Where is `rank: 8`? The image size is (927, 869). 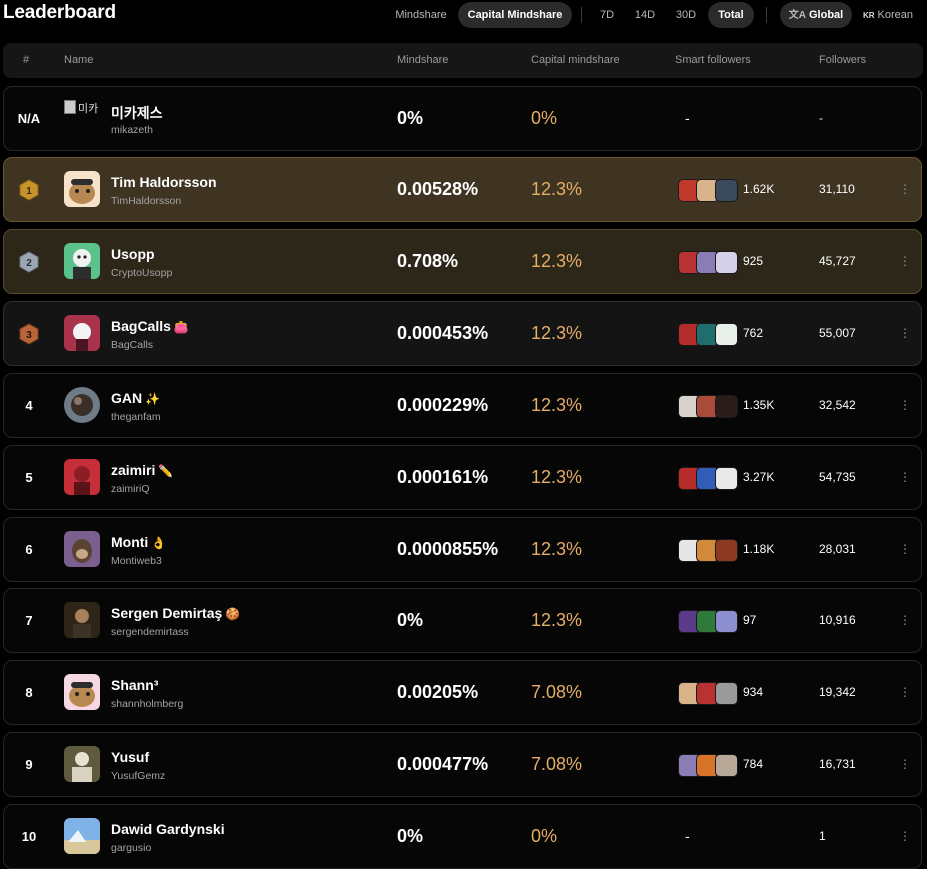
rank: 8 is located at coordinates (29, 692).